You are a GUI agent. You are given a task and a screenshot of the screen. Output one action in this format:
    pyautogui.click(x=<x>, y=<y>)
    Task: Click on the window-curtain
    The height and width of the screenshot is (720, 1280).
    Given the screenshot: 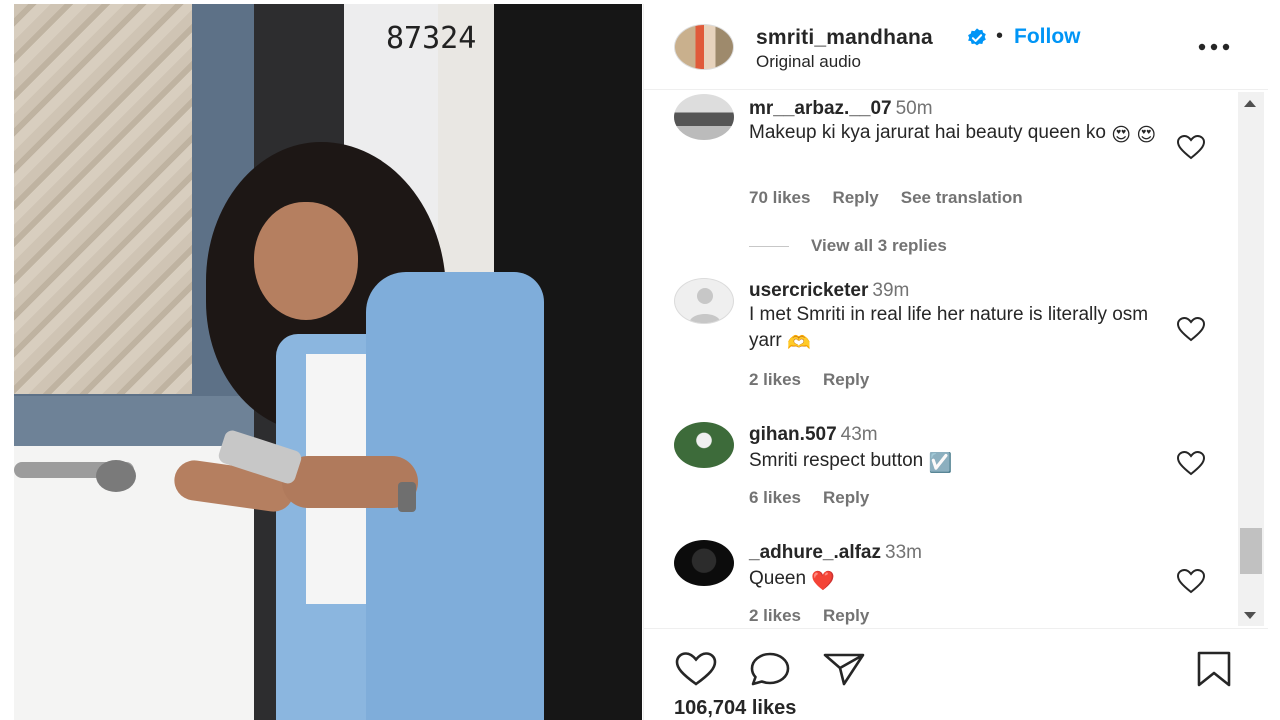 What is the action you would take?
    pyautogui.click(x=103, y=199)
    